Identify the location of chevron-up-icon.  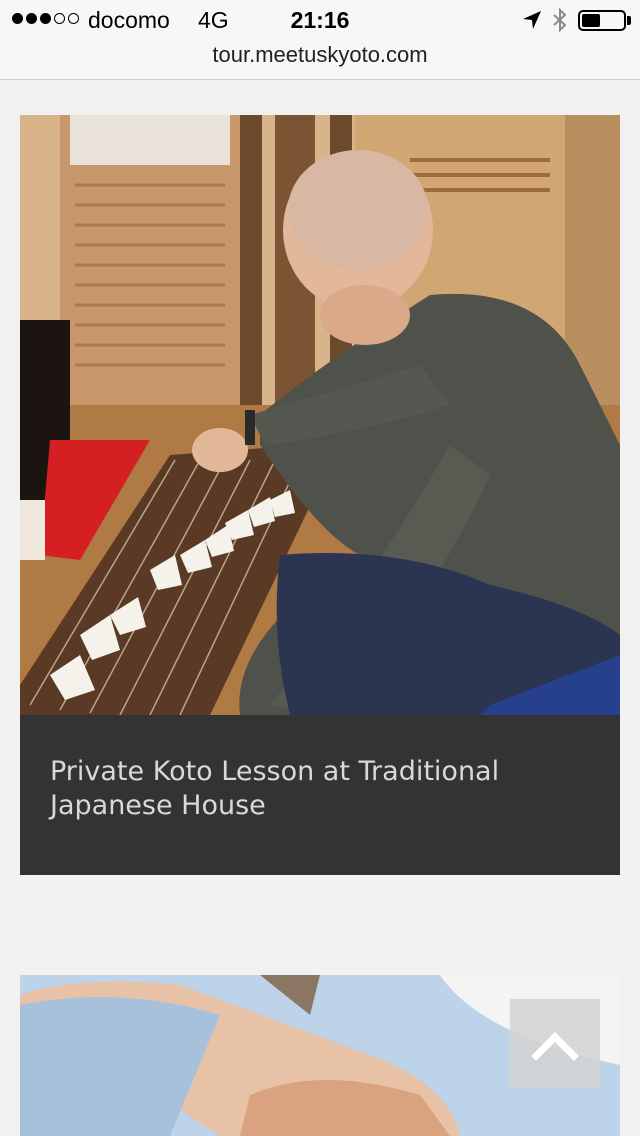
(555, 1046).